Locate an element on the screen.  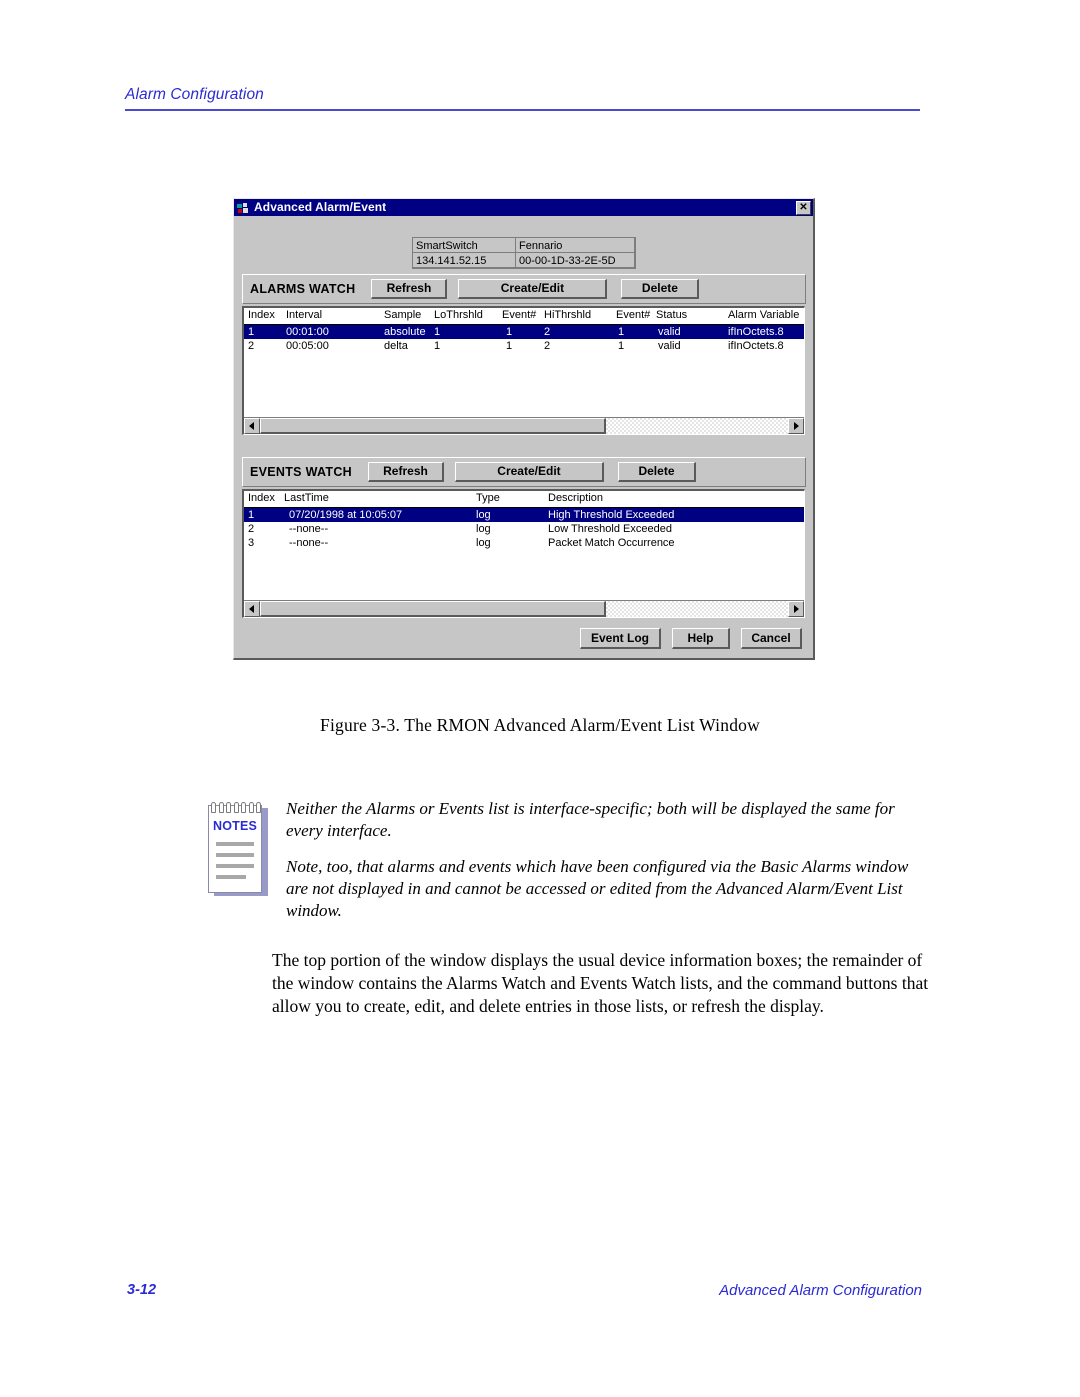
event-description: High Threshold Exceeded is located at coordinates (611, 515).